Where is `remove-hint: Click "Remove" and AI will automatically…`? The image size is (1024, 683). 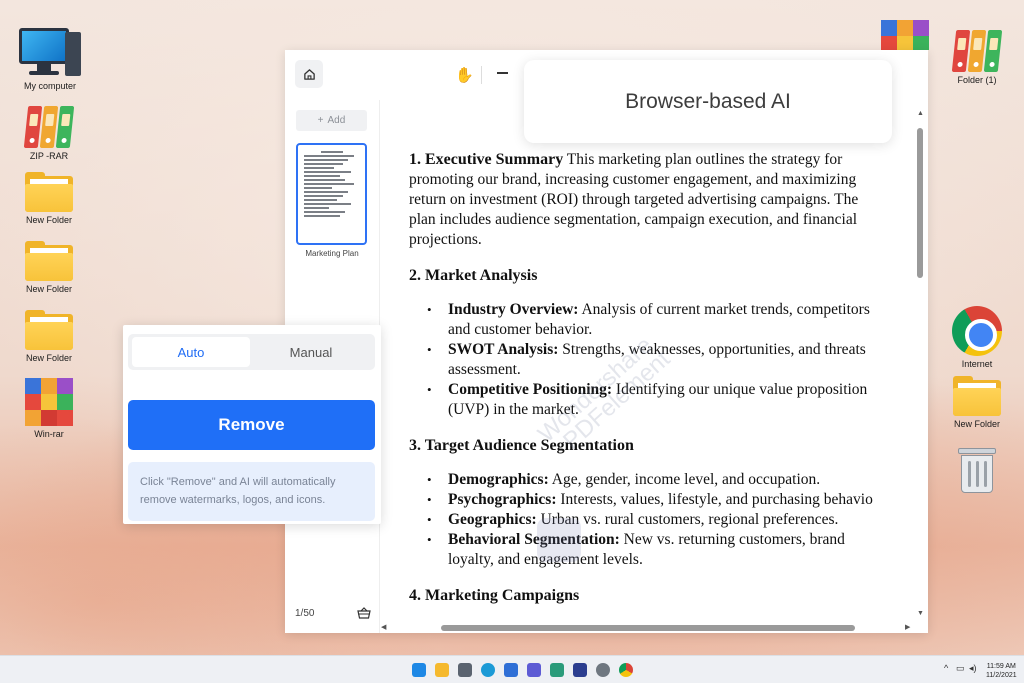 remove-hint: Click "Remove" and AI will automatically… is located at coordinates (251, 491).